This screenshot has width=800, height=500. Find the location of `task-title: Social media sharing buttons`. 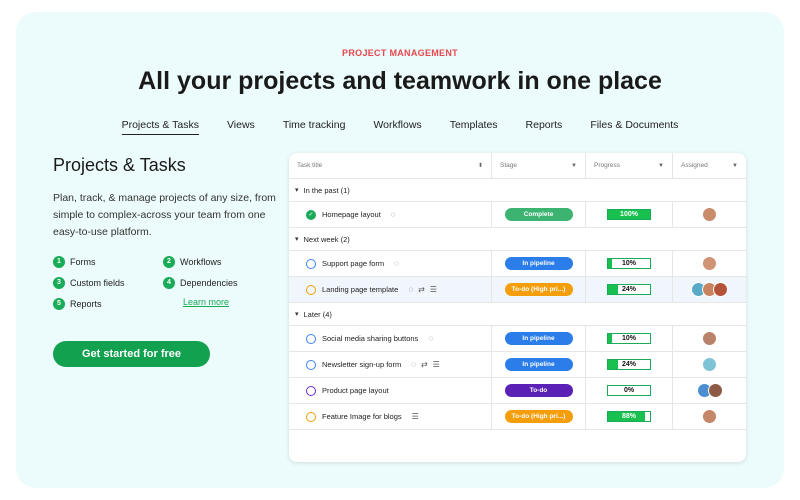

task-title: Social media sharing buttons is located at coordinates (370, 338).